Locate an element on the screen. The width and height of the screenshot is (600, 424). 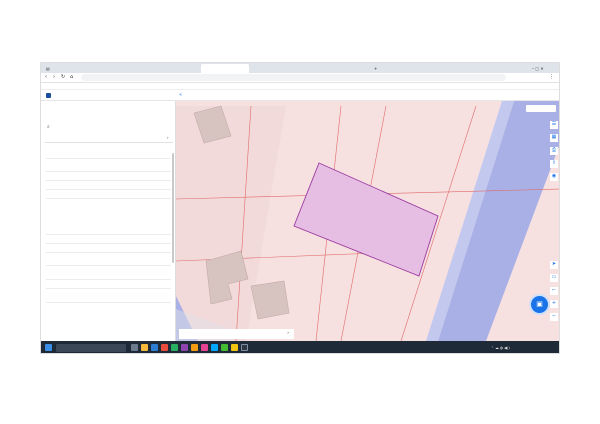
zoom-out-icon: − is located at coordinates (554, 317).